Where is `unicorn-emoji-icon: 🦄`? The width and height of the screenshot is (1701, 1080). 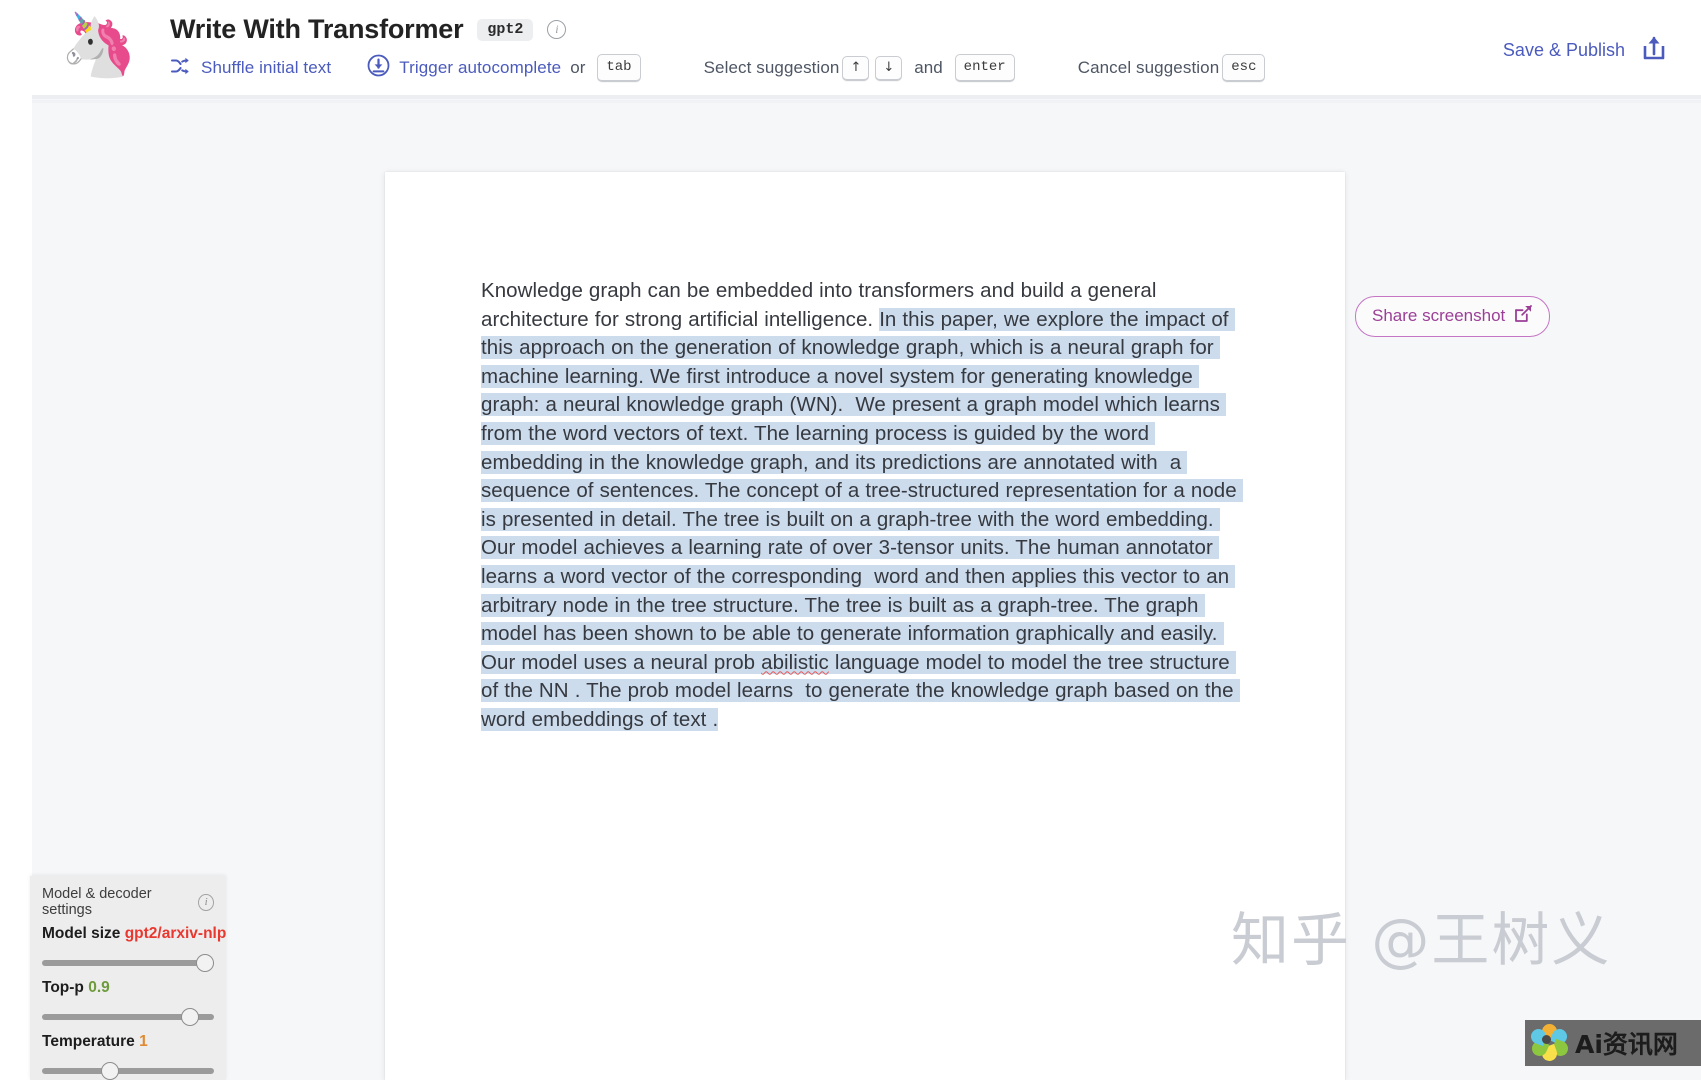 unicorn-emoji-icon: 🦄 is located at coordinates (99, 45).